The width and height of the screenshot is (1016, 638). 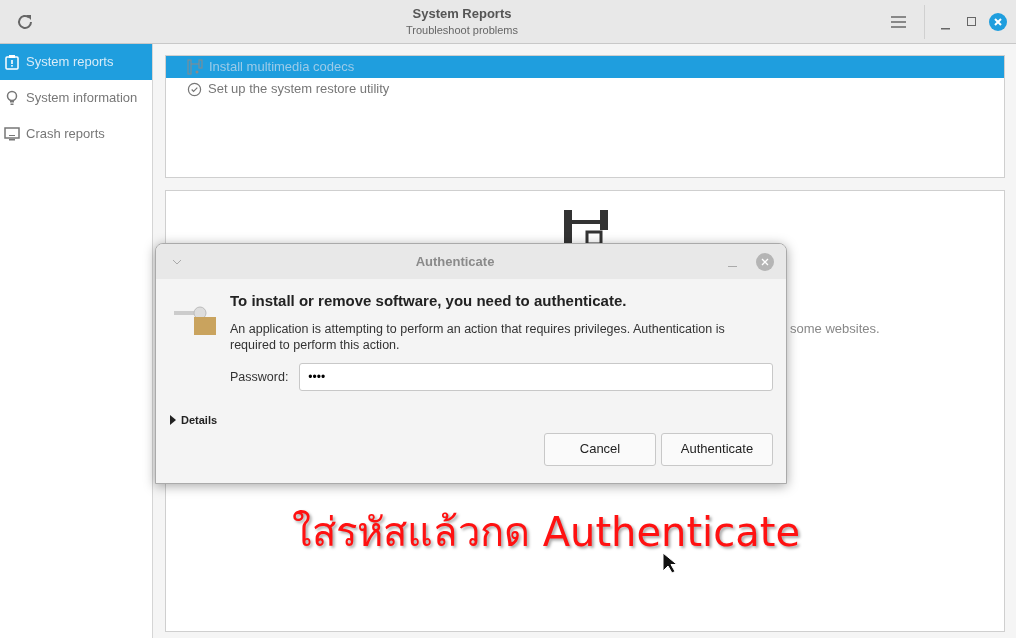 What do you see at coordinates (898, 21) in the screenshot?
I see `menu-icon` at bounding box center [898, 21].